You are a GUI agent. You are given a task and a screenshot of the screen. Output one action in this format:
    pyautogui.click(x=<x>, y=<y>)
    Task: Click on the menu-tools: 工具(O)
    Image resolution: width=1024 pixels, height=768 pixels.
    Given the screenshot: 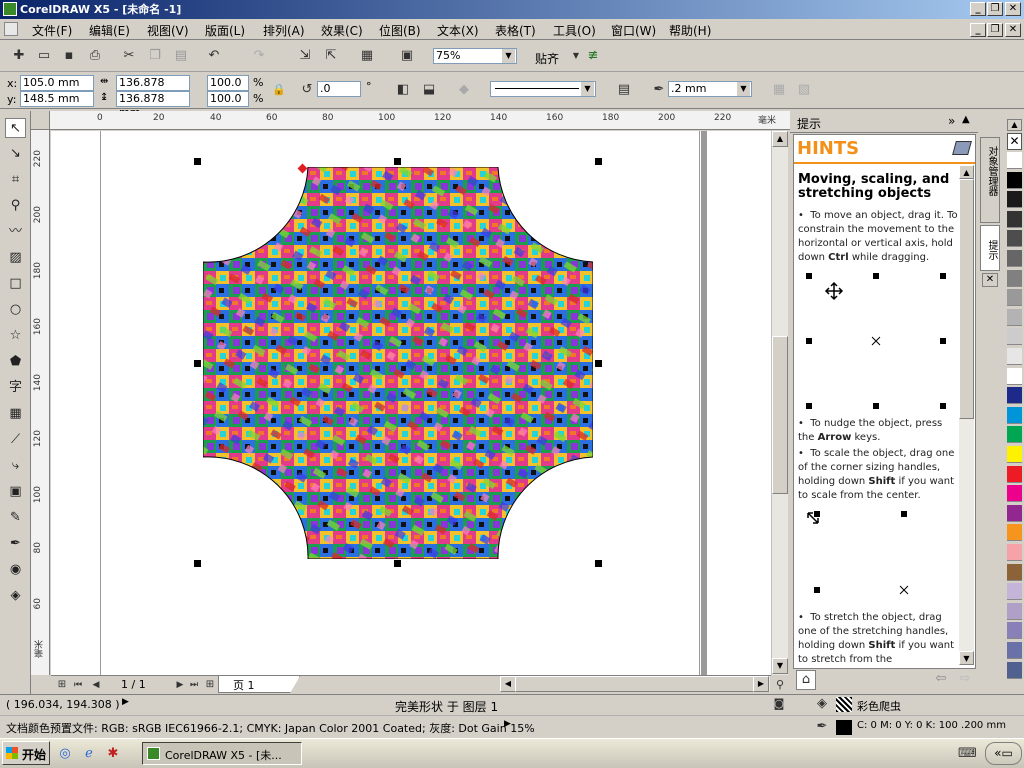 What is the action you would take?
    pyautogui.click(x=574, y=30)
    